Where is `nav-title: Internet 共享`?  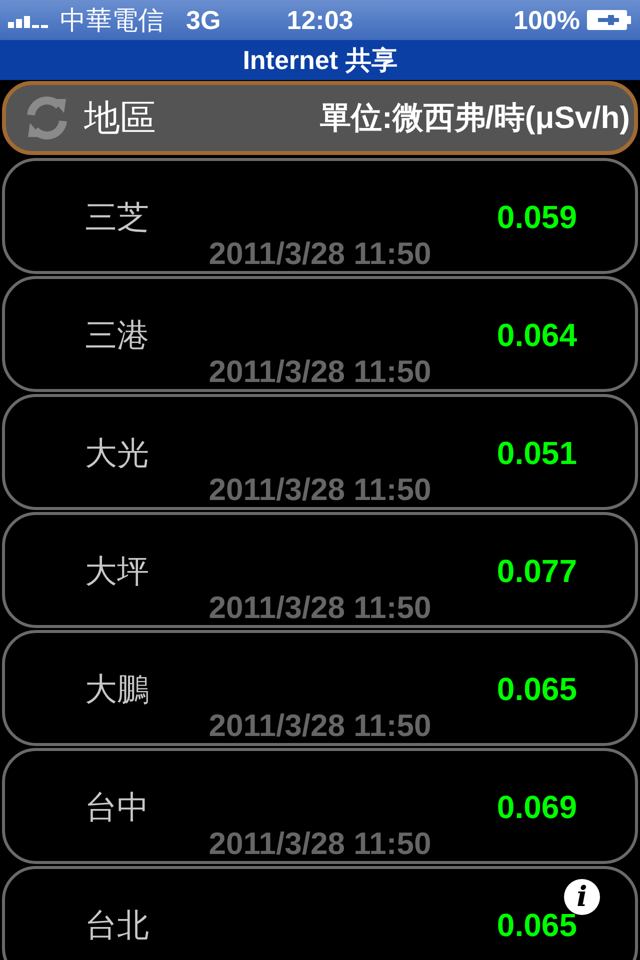
nav-title: Internet 共享 is located at coordinates (320, 60).